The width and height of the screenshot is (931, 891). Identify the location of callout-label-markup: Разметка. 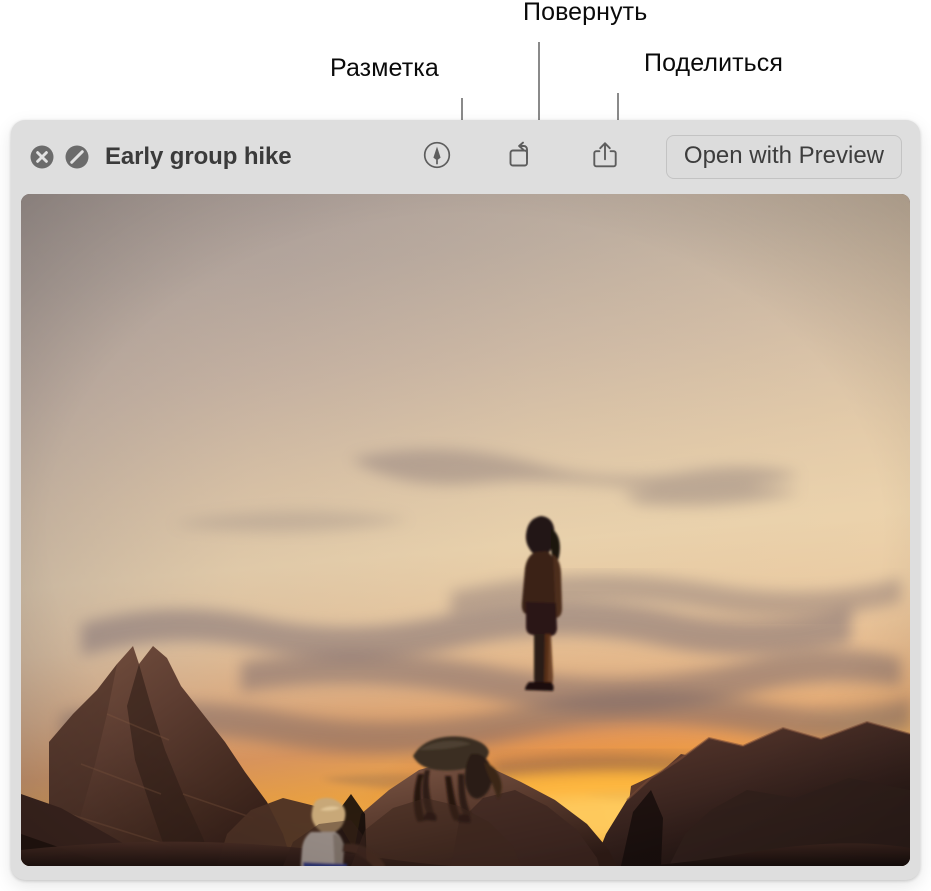
(384, 68).